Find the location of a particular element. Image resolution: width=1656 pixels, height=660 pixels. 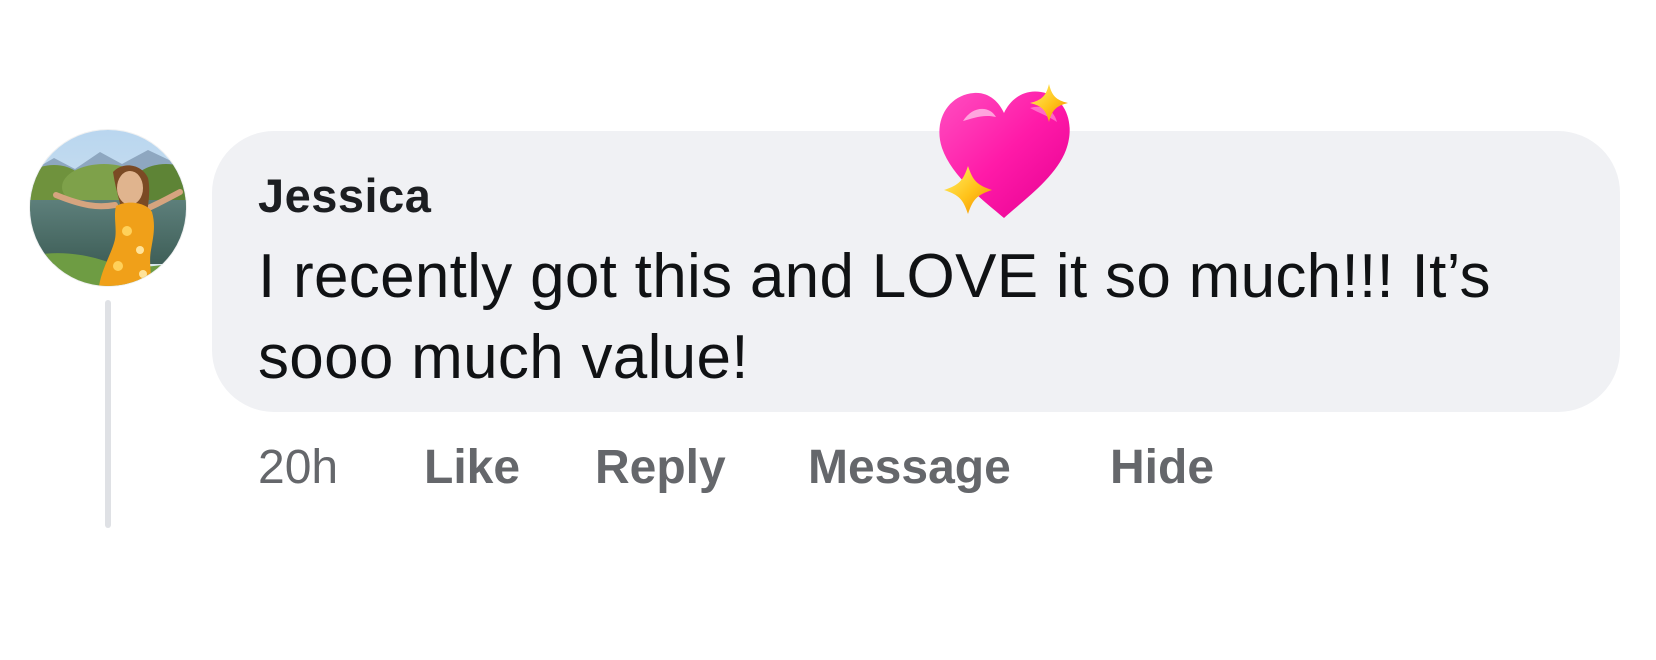

like-button: Like is located at coordinates (472, 468).